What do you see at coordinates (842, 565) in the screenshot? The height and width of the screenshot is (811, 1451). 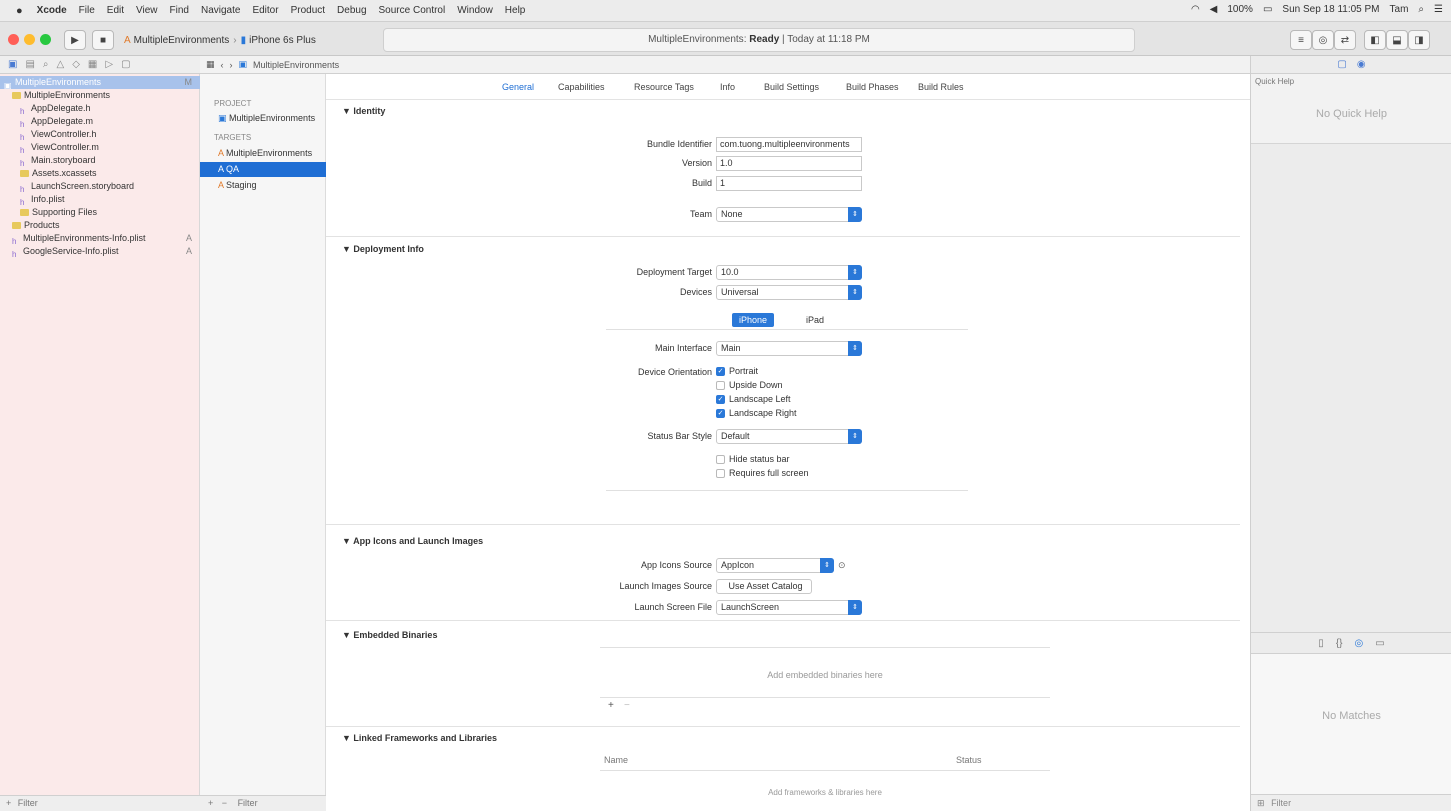 I see `go-to-asset-icon: ⊙` at bounding box center [842, 565].